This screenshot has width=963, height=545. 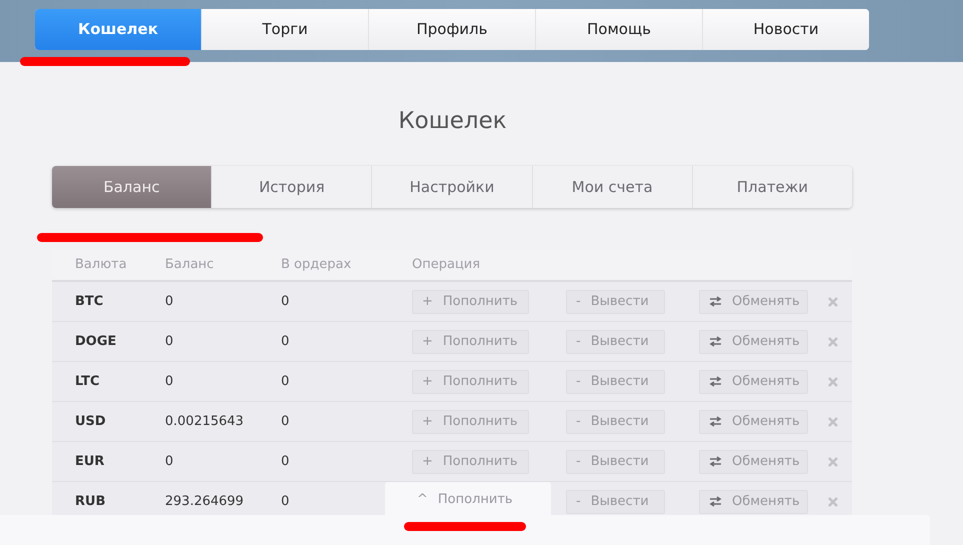 What do you see at coordinates (90, 501) in the screenshot?
I see `currency-cell-text: RUB` at bounding box center [90, 501].